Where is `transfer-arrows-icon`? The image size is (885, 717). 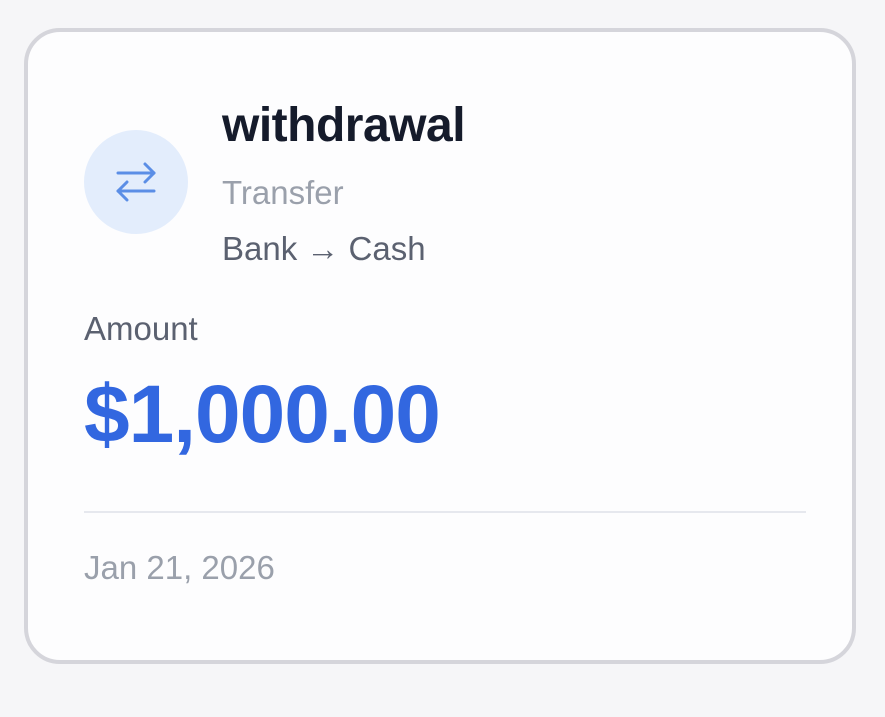
transfer-arrows-icon is located at coordinates (136, 182).